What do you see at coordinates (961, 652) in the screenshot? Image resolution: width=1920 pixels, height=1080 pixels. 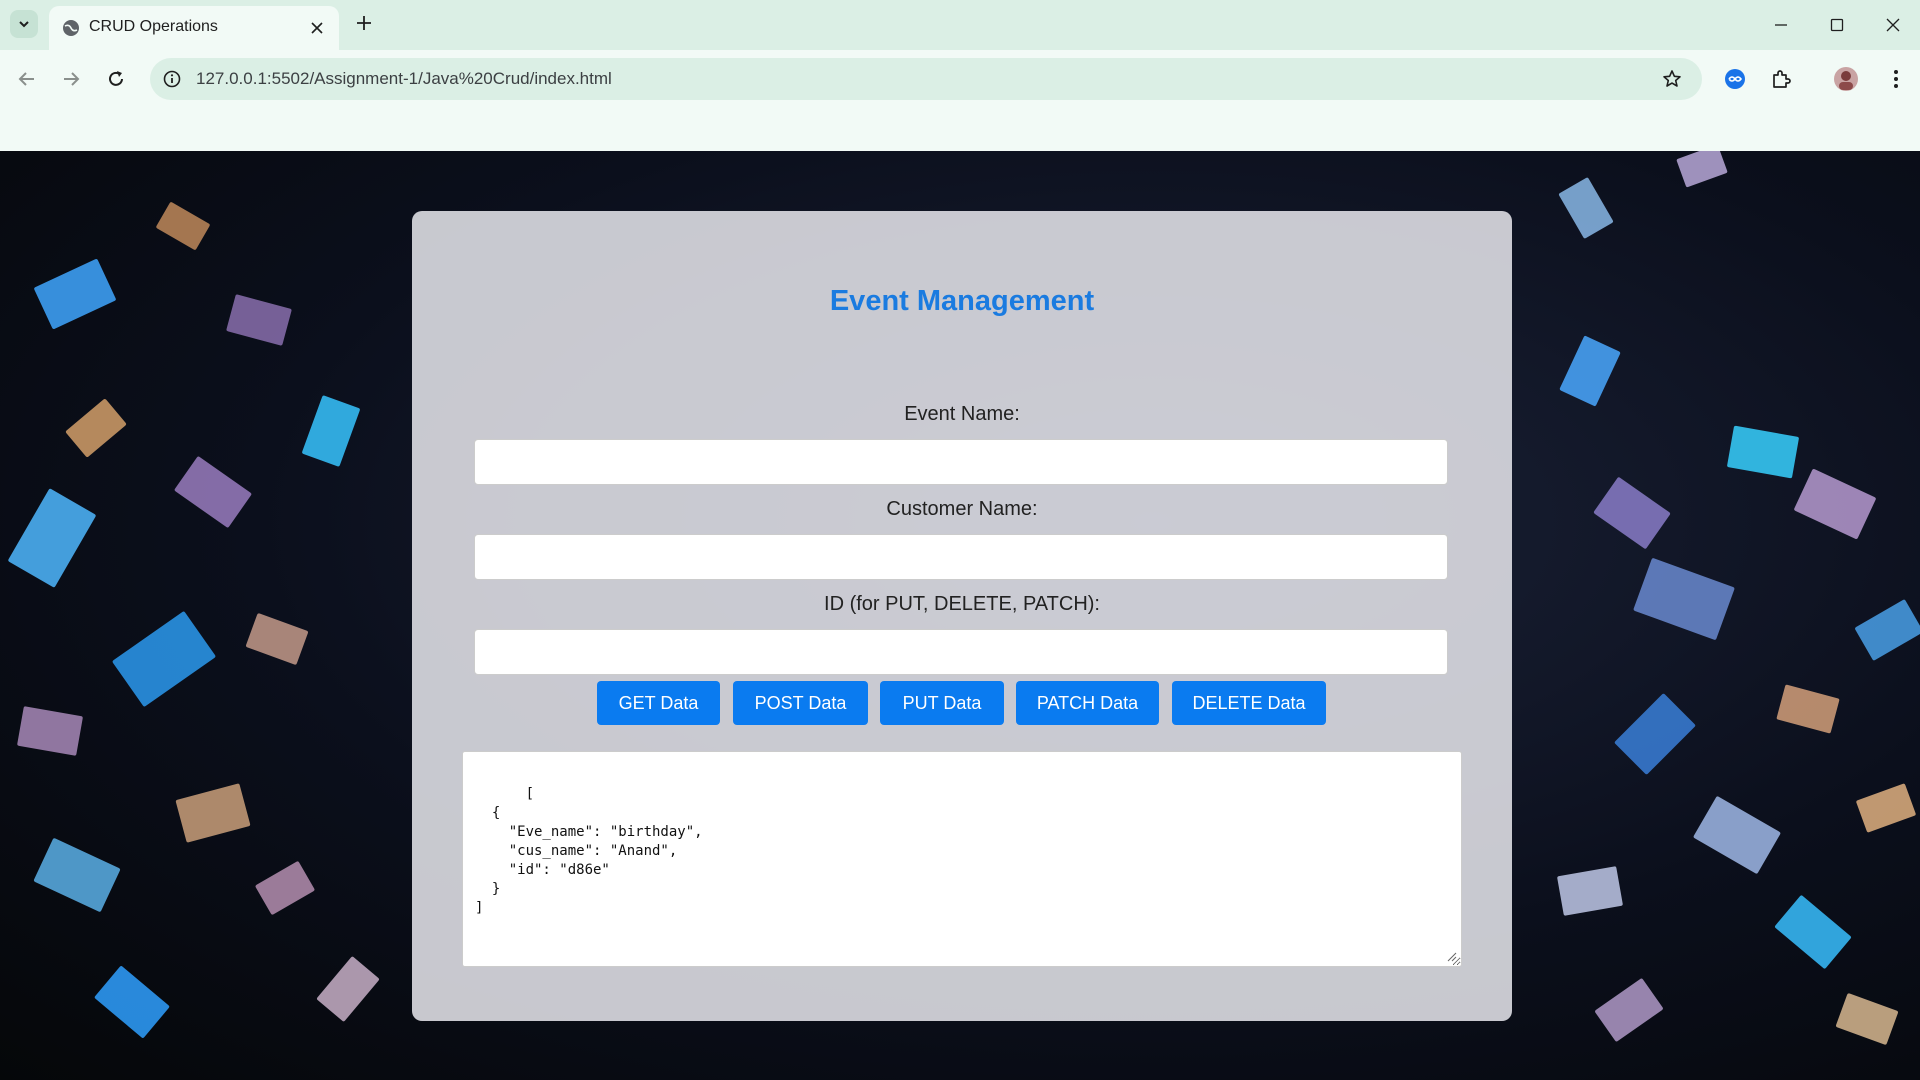 I see `id-input` at bounding box center [961, 652].